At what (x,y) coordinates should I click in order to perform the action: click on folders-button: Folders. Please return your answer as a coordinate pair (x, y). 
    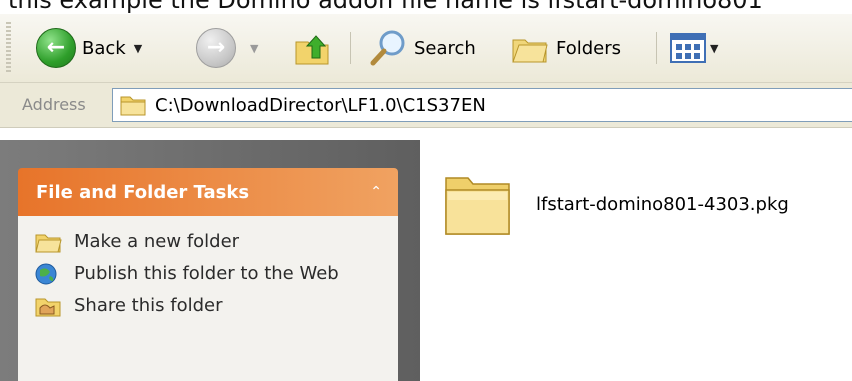
    Looking at the image, I should click on (565, 48).